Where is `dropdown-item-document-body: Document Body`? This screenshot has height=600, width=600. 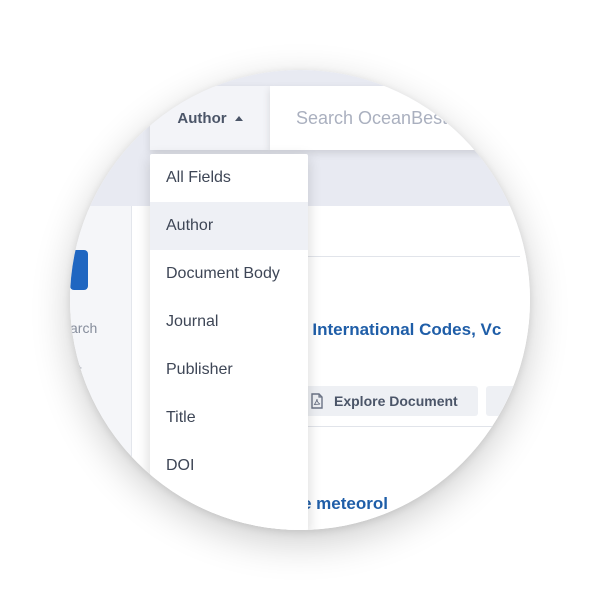
dropdown-item-document-body: Document Body is located at coordinates (229, 274).